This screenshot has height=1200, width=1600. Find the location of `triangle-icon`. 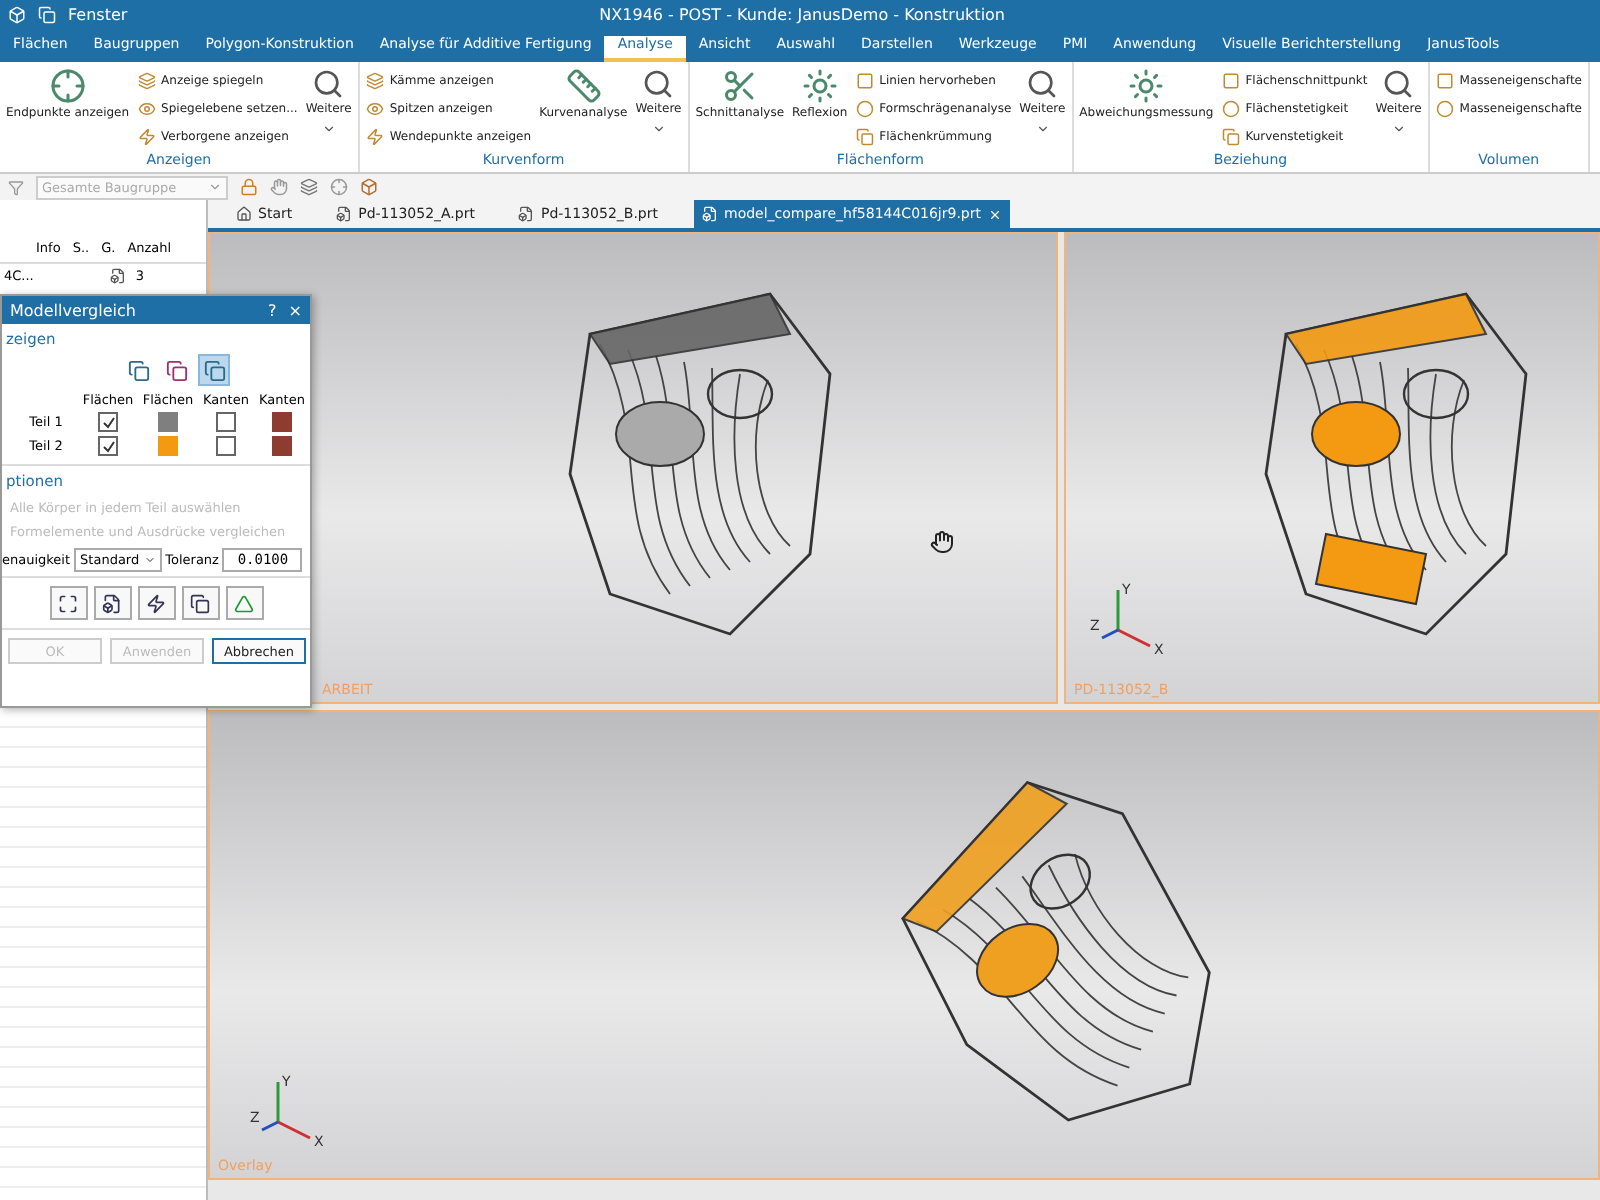

triangle-icon is located at coordinates (244, 603).